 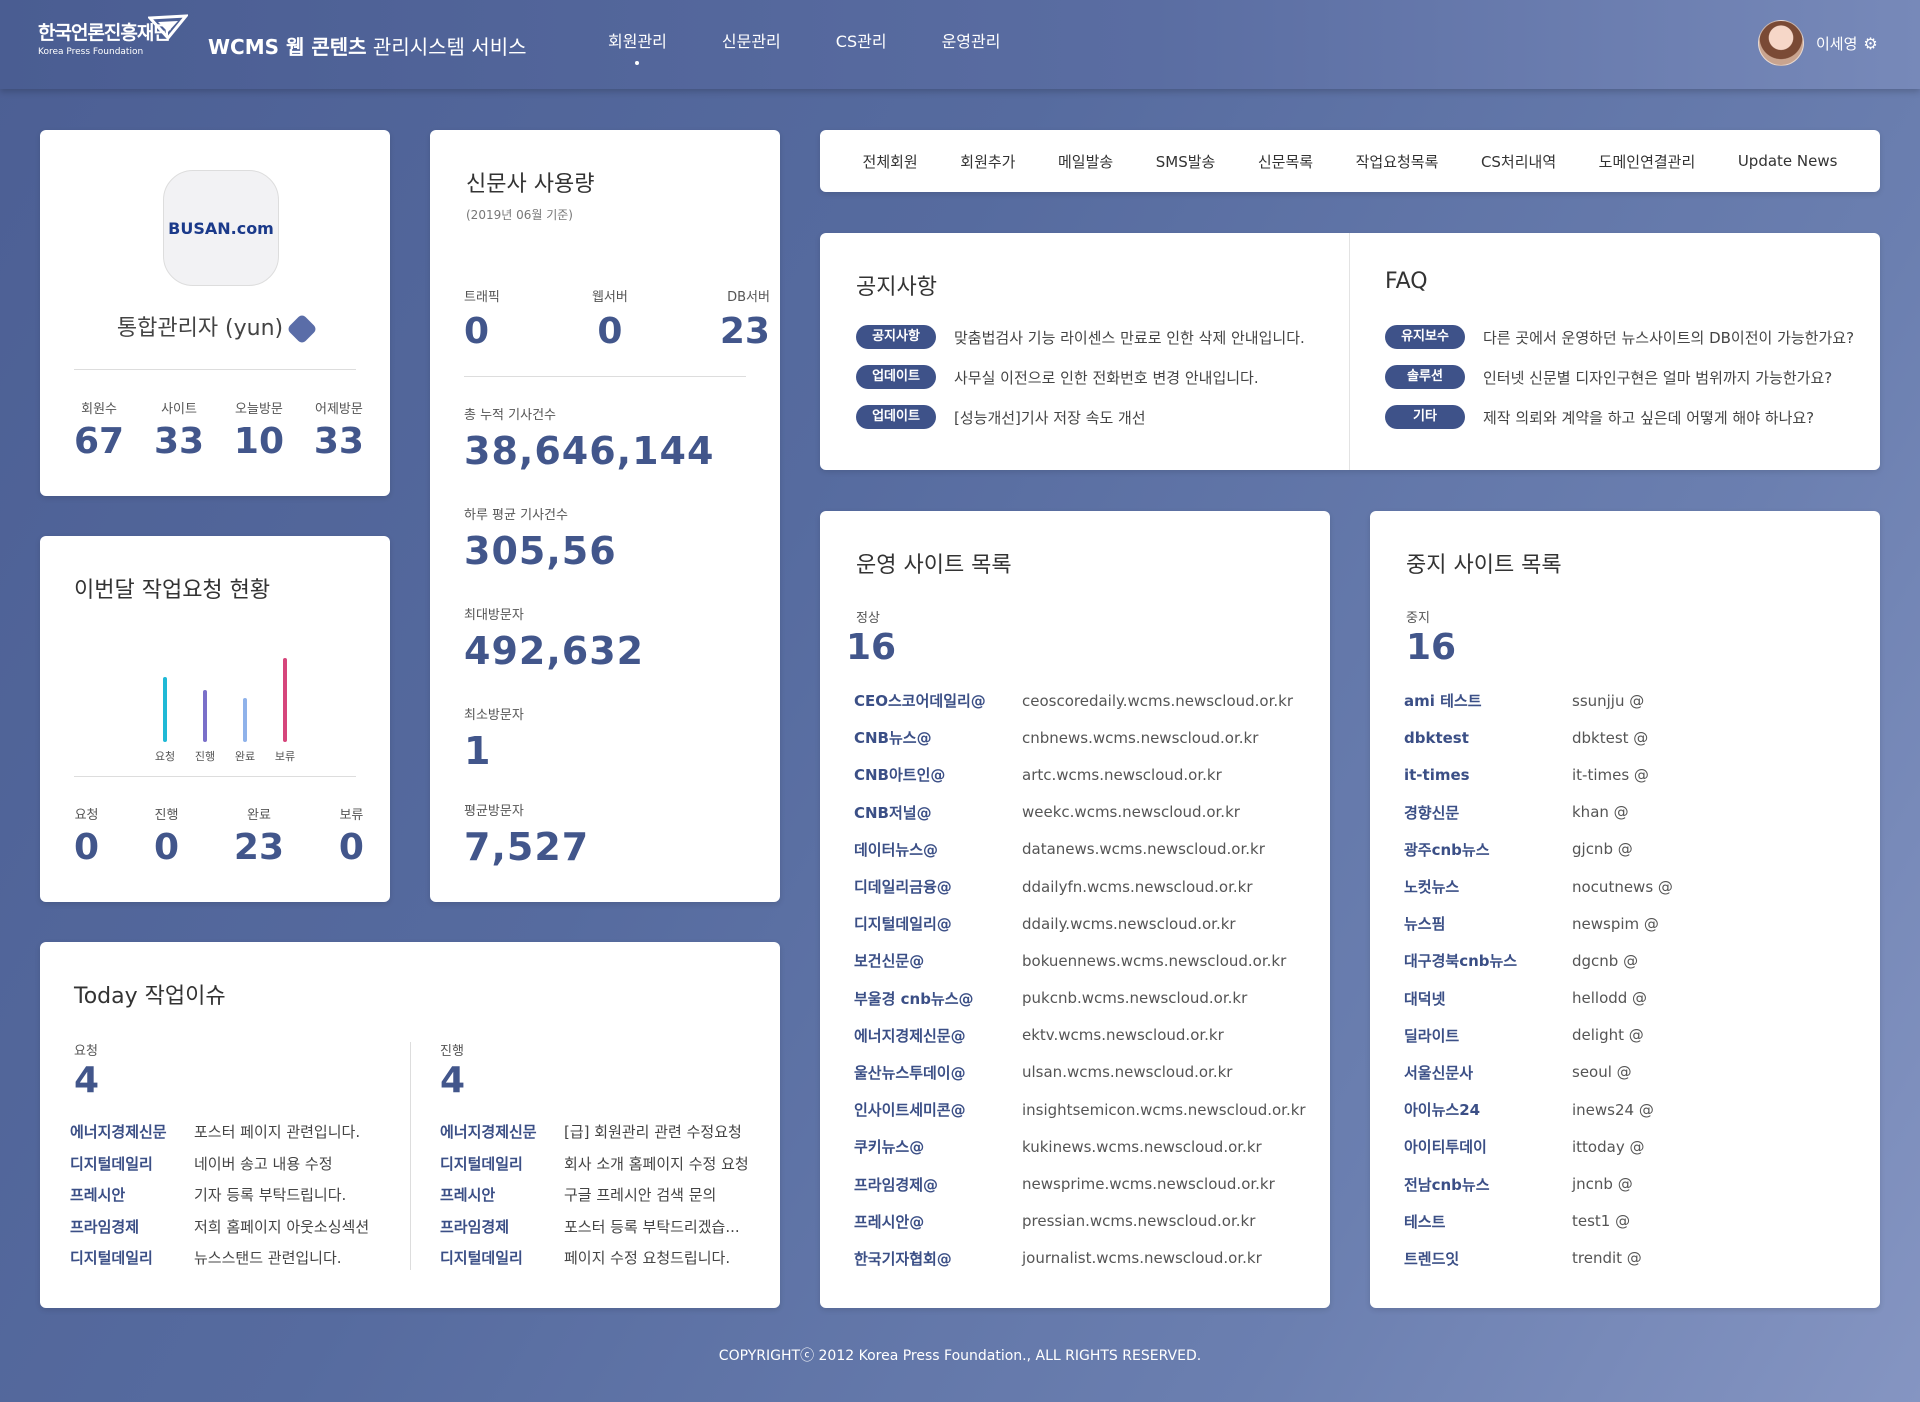 I want to click on site-name: 전남cnb뉴스, so click(x=1488, y=1184).